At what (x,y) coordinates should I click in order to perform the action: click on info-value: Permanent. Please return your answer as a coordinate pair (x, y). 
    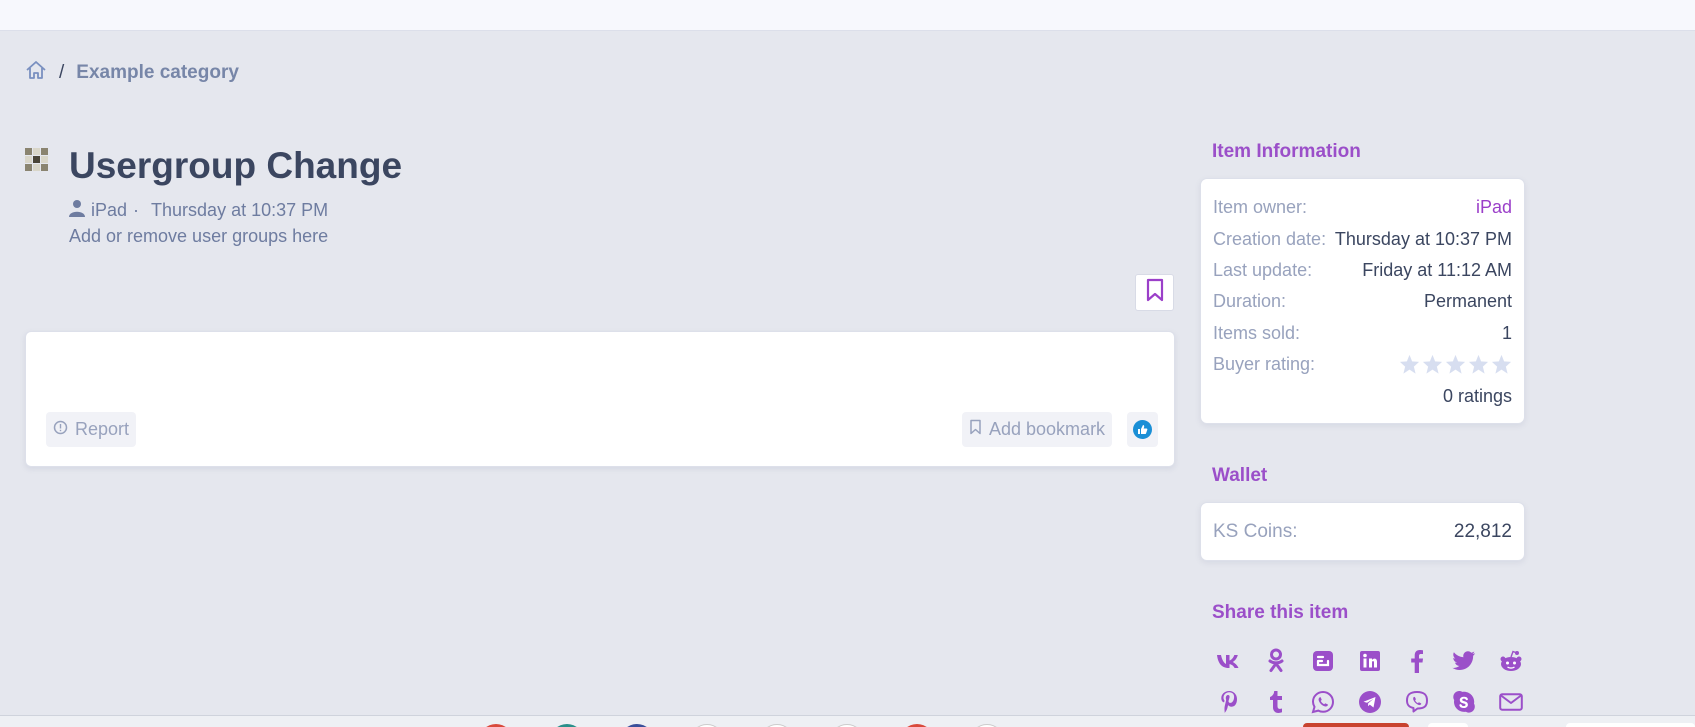
    Looking at the image, I should click on (1467, 301).